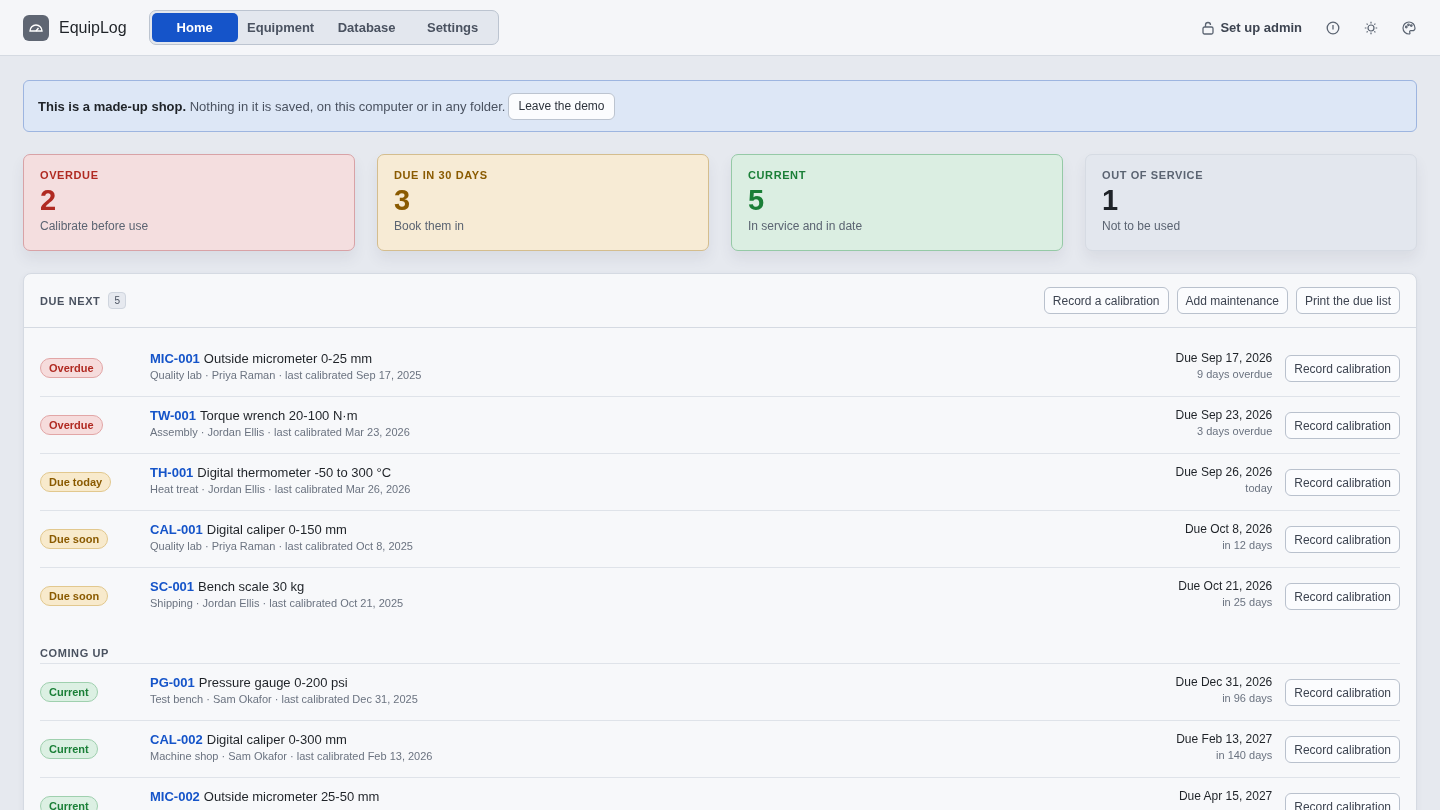 This screenshot has width=1440, height=810. What do you see at coordinates (76, 482) in the screenshot?
I see `status-badge: Due today` at bounding box center [76, 482].